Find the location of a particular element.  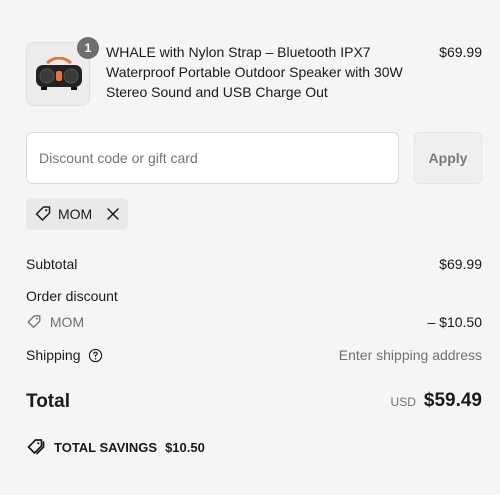

shipping-label: Shipping is located at coordinates (53, 355).